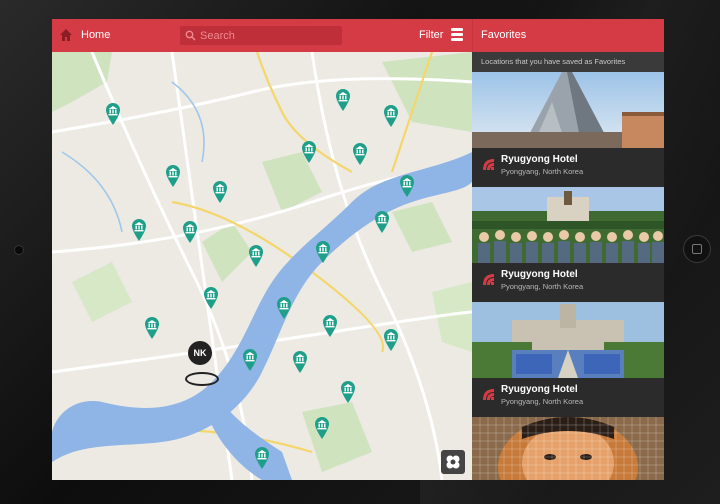  I want to click on home-link: Home, so click(95, 35).